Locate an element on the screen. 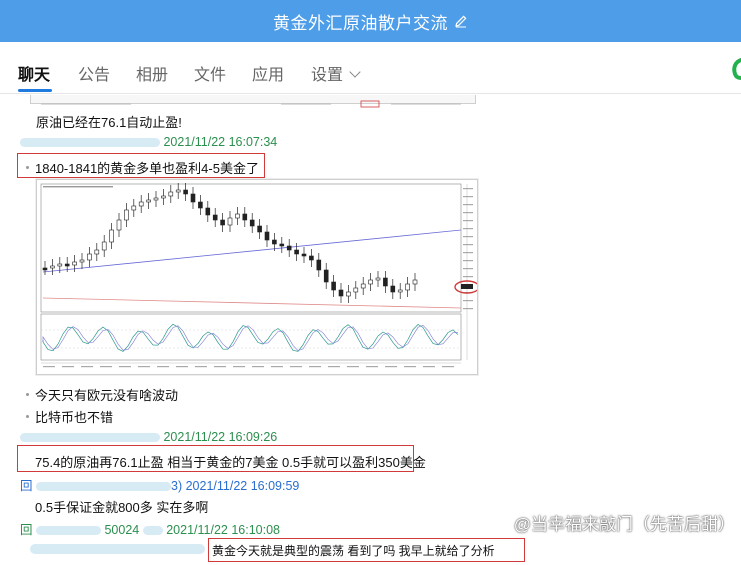  group-title: 黄金外汇原油散户交流 is located at coordinates (360, 23).